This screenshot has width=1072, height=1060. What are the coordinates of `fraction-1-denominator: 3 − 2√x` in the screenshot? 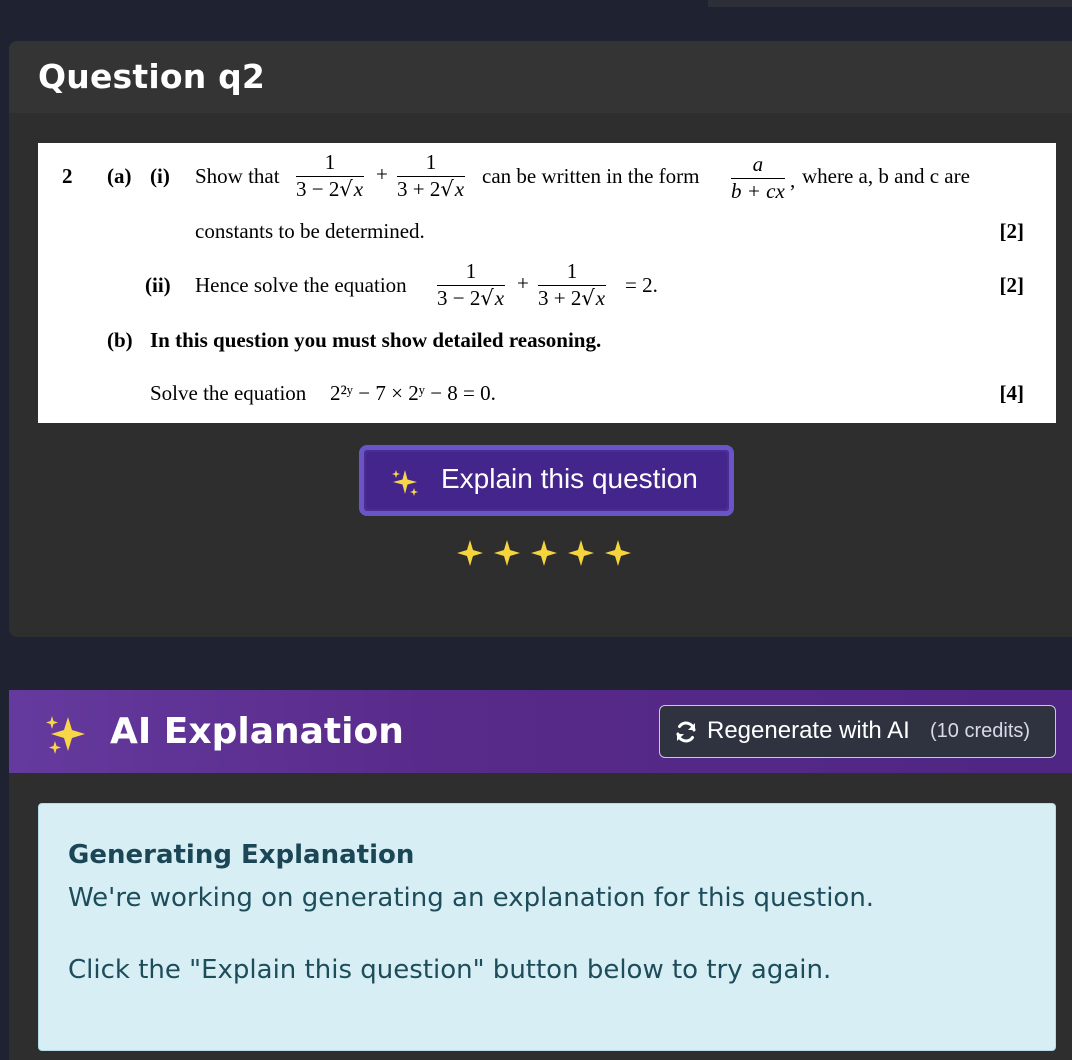 It's located at (330, 188).